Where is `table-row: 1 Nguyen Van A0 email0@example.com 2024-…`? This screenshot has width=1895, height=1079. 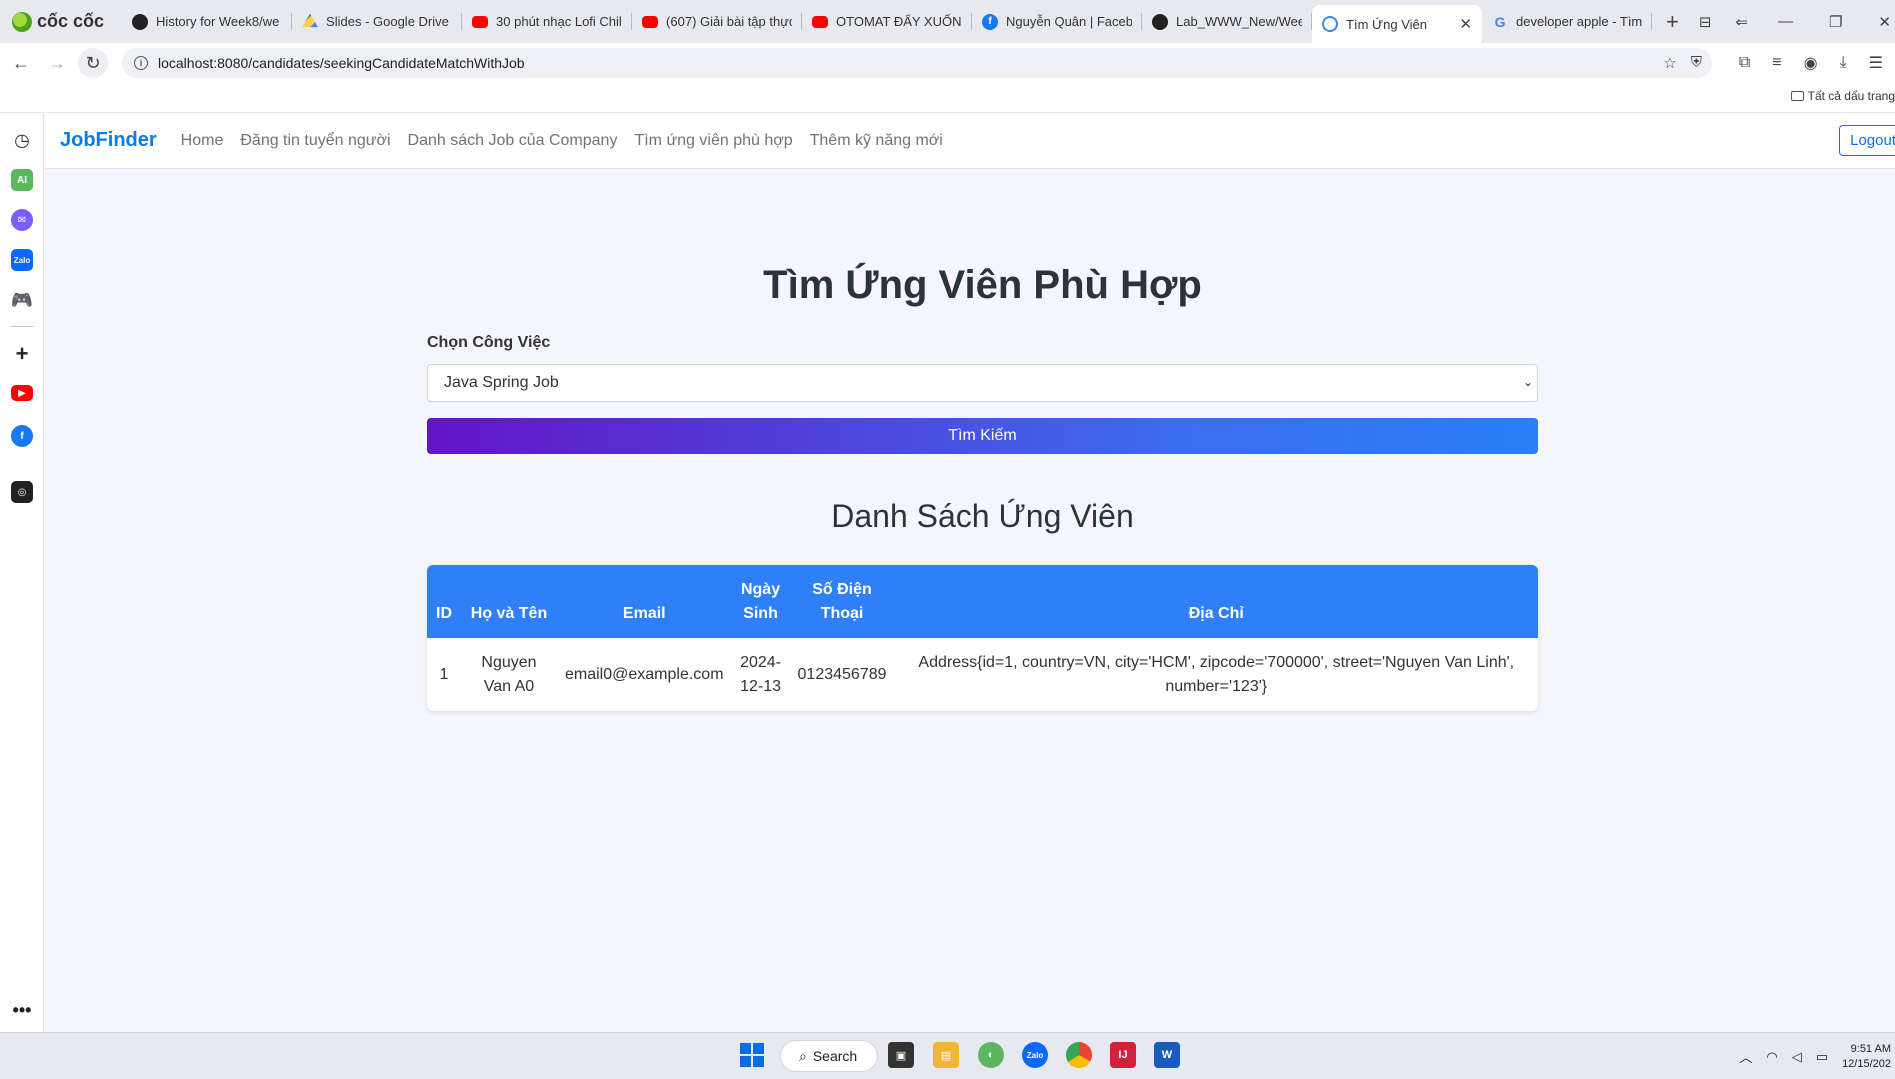
table-row: 1 Nguyen Van A0 email0@example.com 2024-… is located at coordinates (982, 674).